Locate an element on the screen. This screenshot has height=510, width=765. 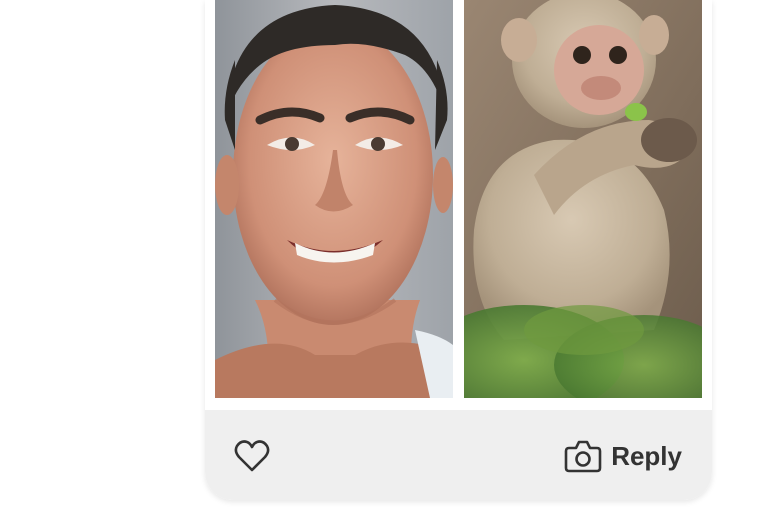
card-footer: Reply is located at coordinates (458, 455).